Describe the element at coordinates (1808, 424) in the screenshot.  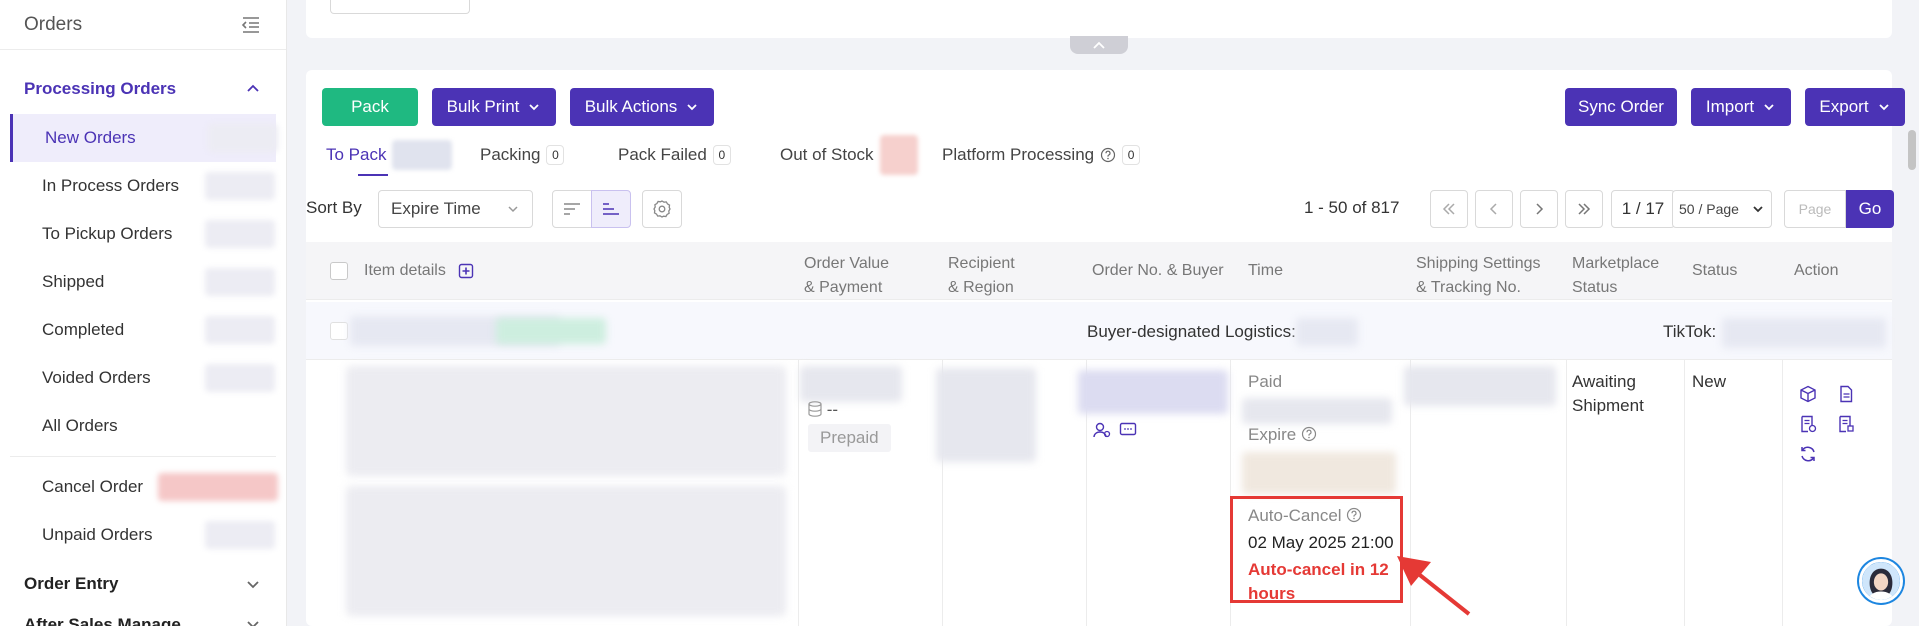
I see `invoice-edit-icon` at that location.